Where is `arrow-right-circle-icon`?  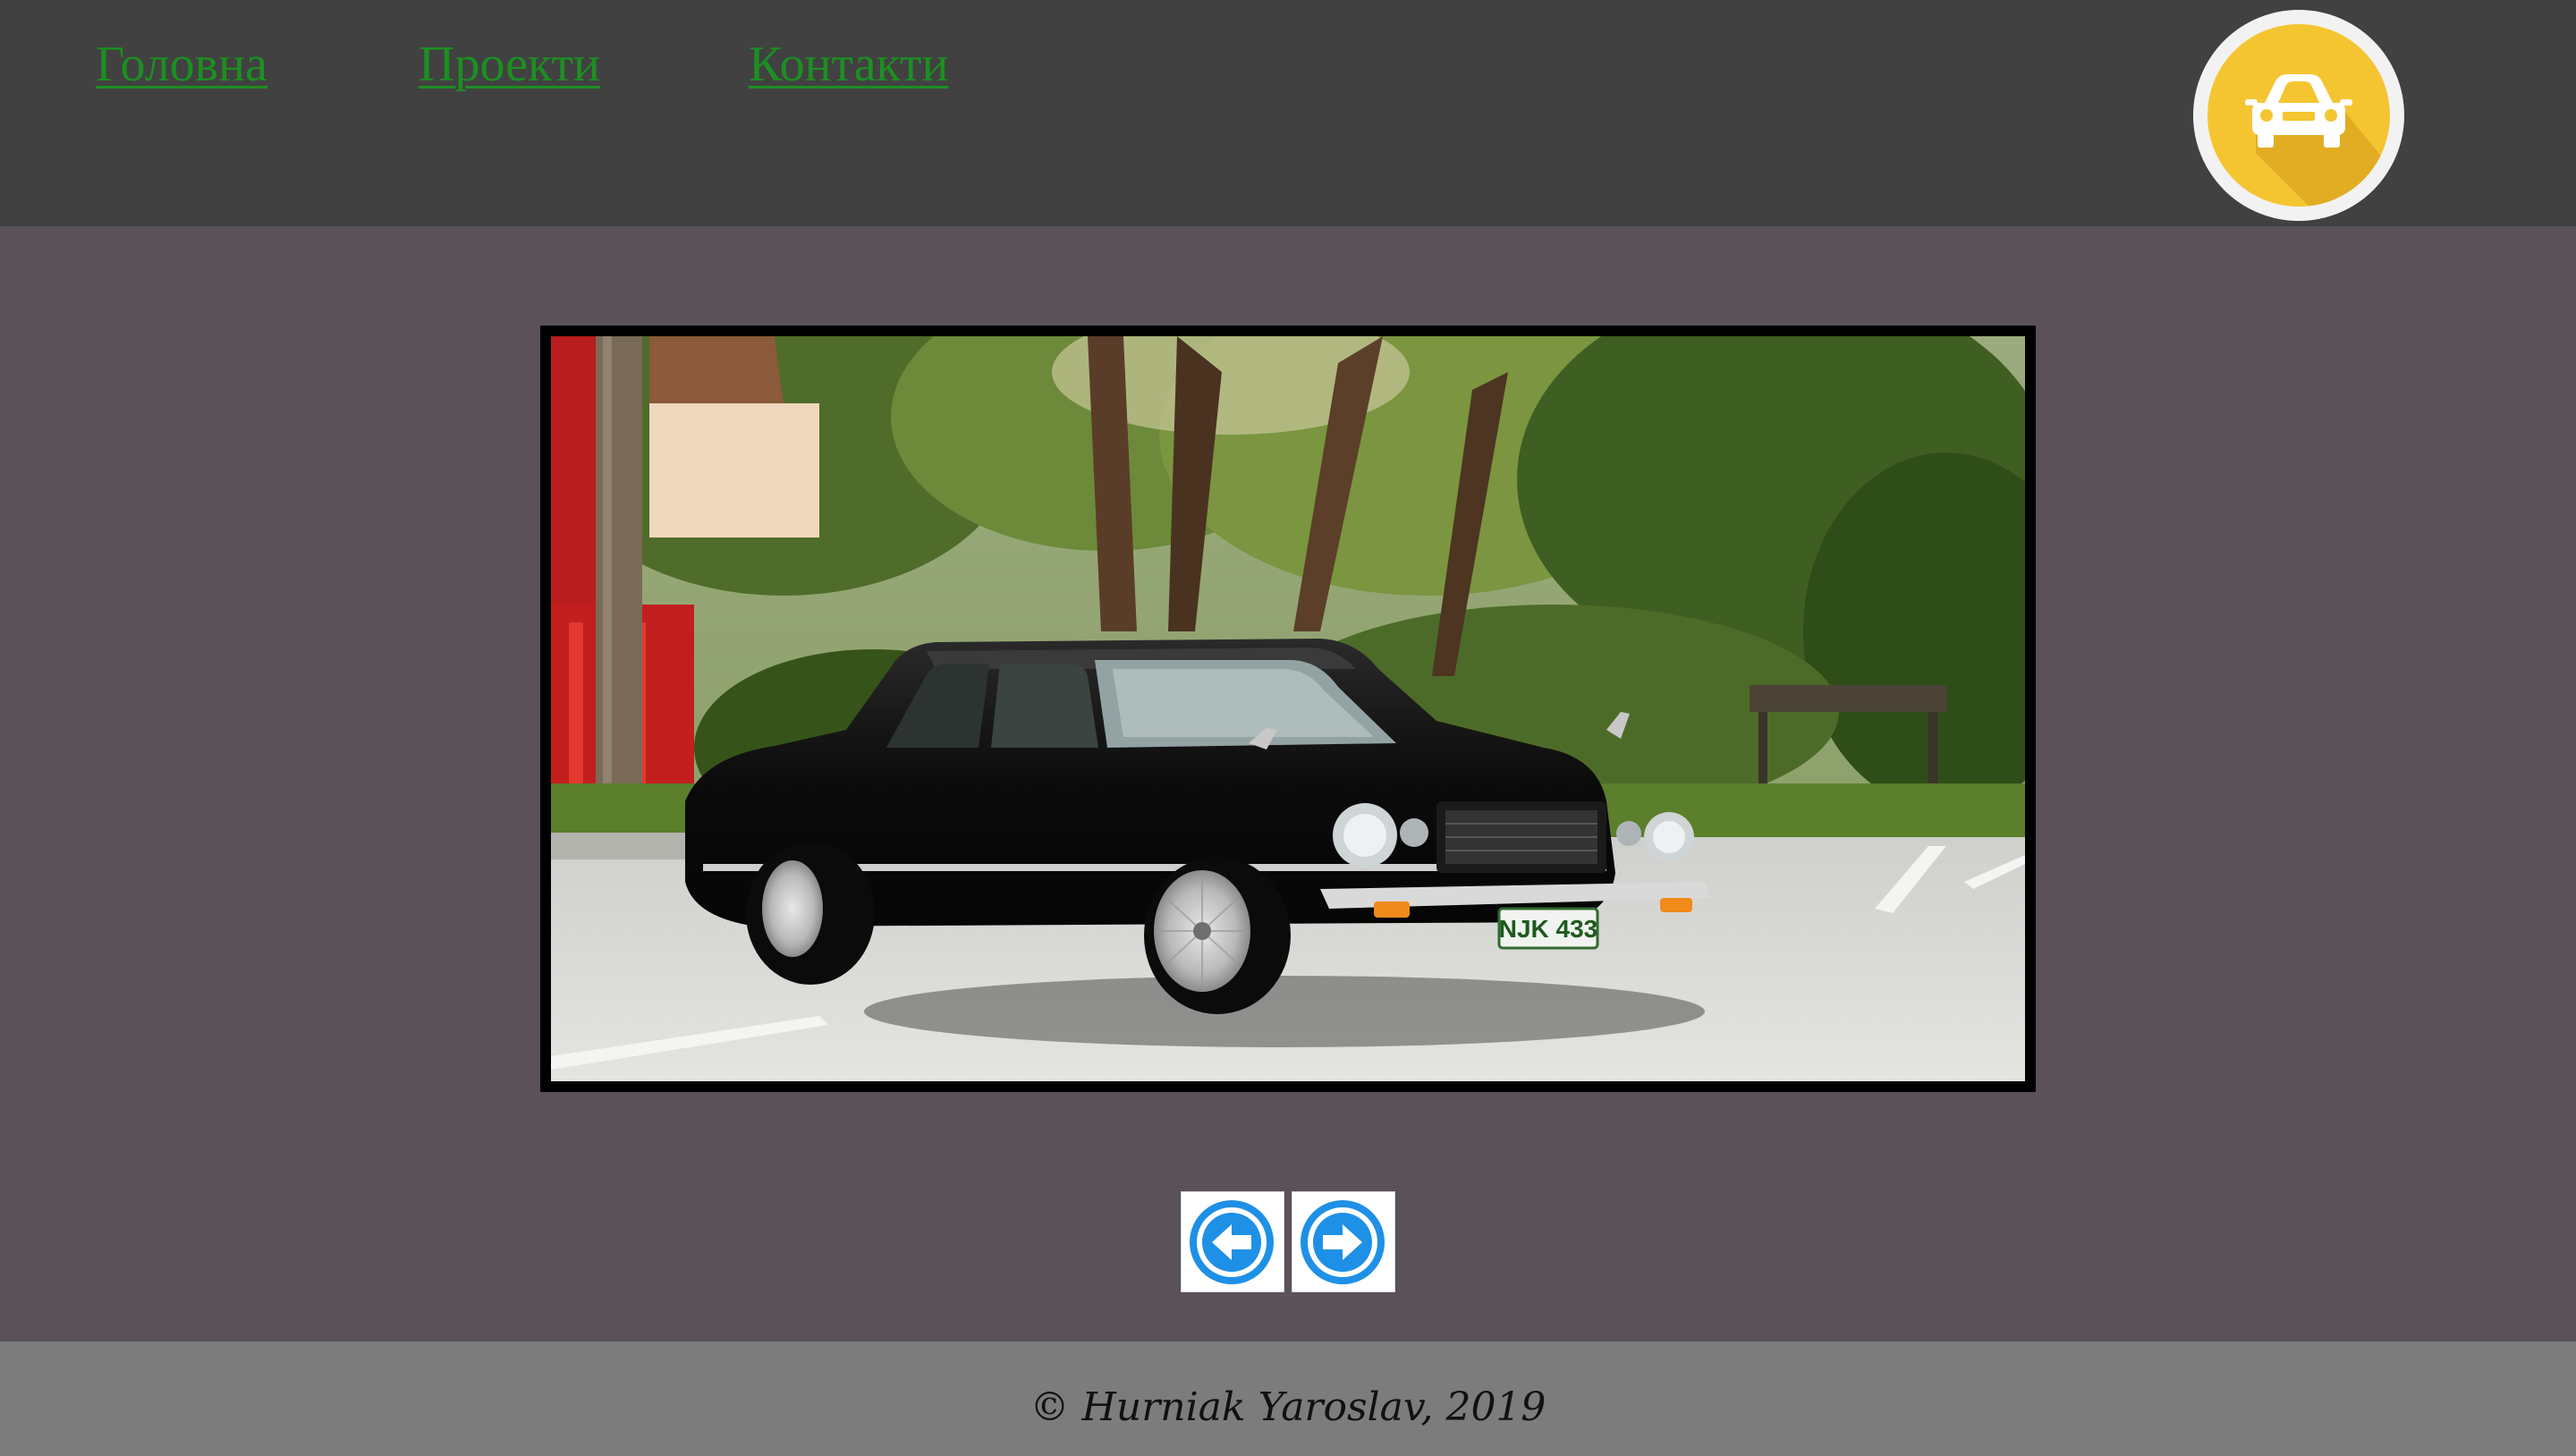 arrow-right-circle-icon is located at coordinates (1343, 1242).